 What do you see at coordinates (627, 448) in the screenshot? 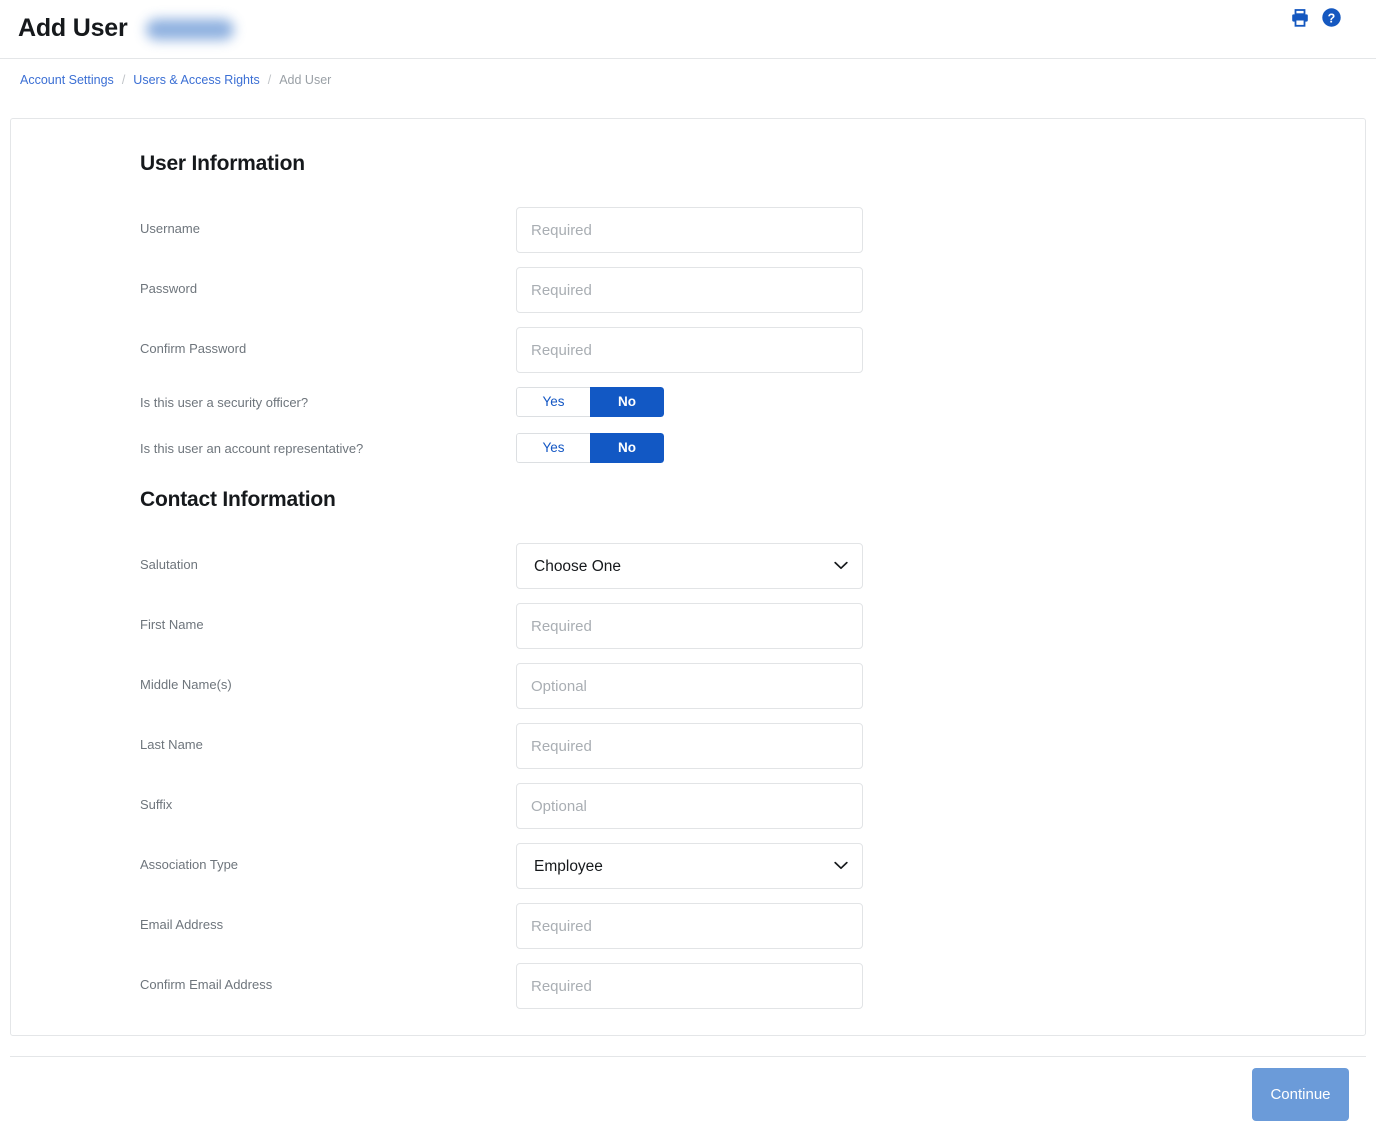
I see `account-representative-no-button: No` at bounding box center [627, 448].